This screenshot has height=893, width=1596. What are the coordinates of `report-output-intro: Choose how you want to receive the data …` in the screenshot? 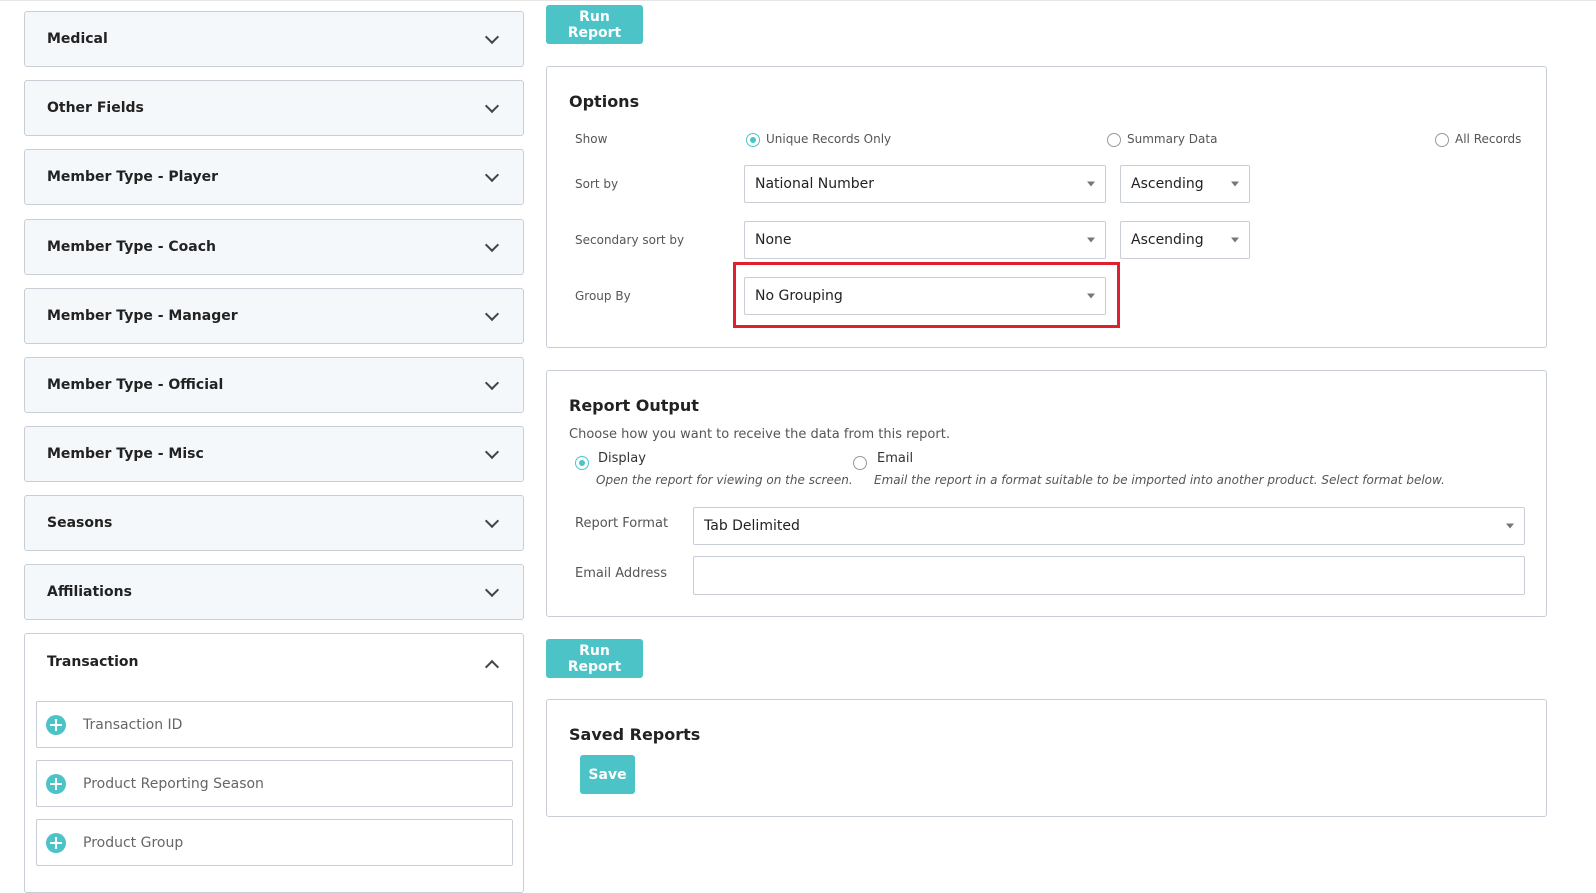 It's located at (759, 434).